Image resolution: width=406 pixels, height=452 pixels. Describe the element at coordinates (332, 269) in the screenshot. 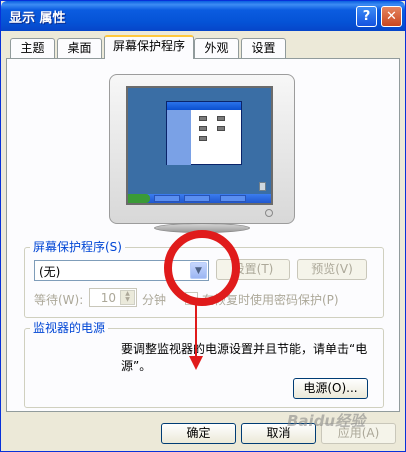

I see `screensaver-preview-button: 预览(V)` at that location.